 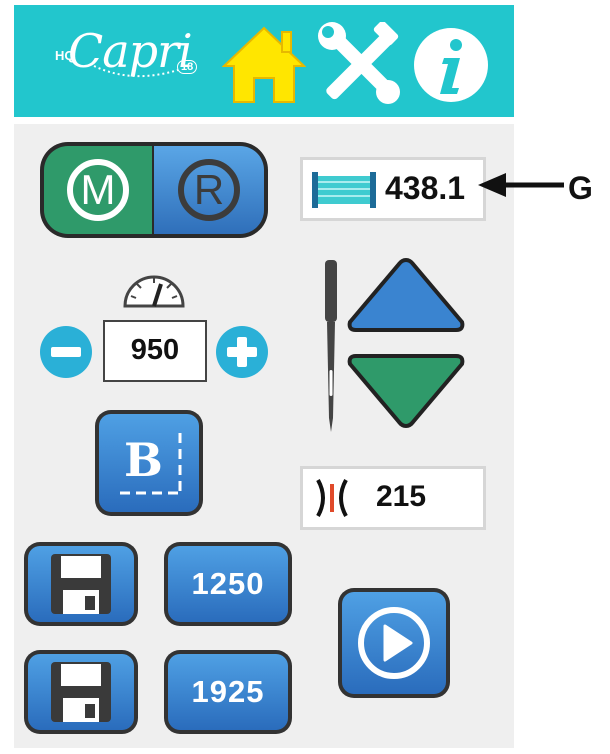 I want to click on tools-icon, so click(x=360, y=64).